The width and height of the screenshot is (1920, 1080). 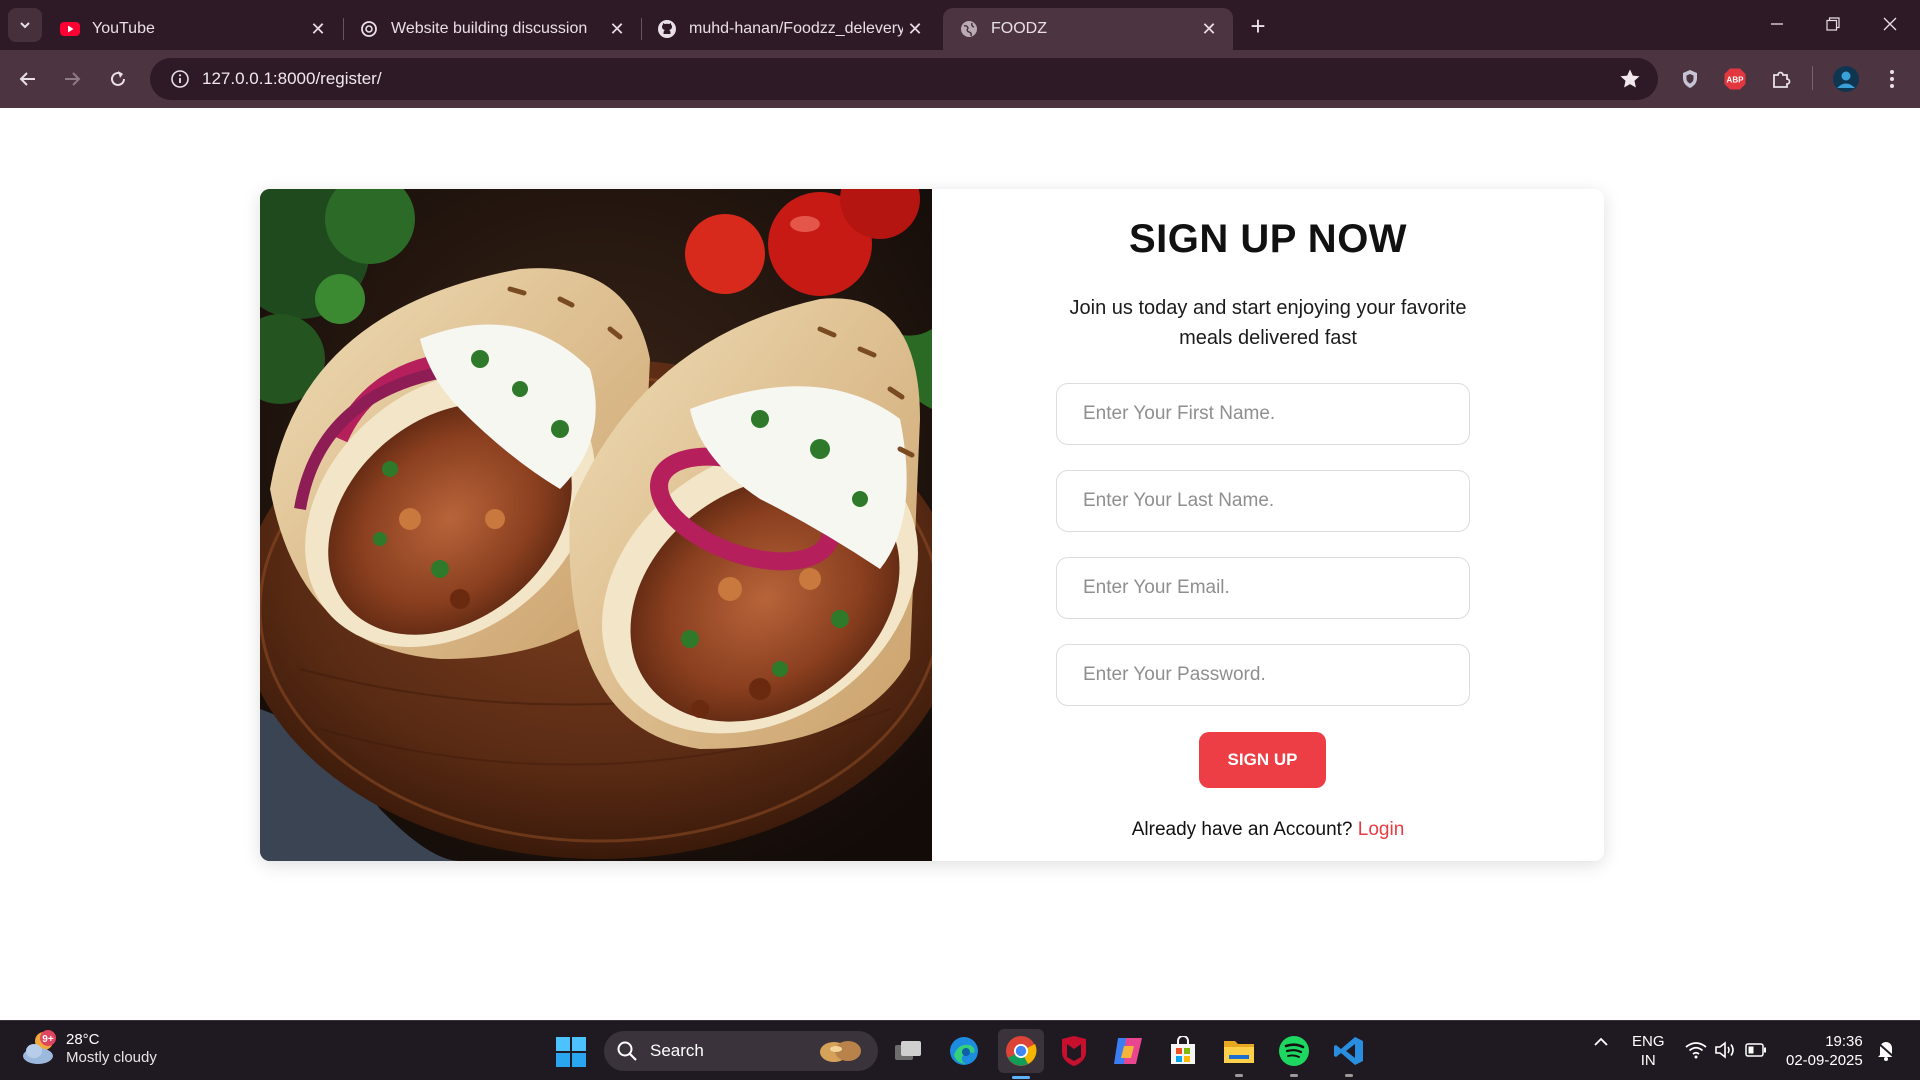 I want to click on weather-temp: 28°C, so click(x=83, y=1039).